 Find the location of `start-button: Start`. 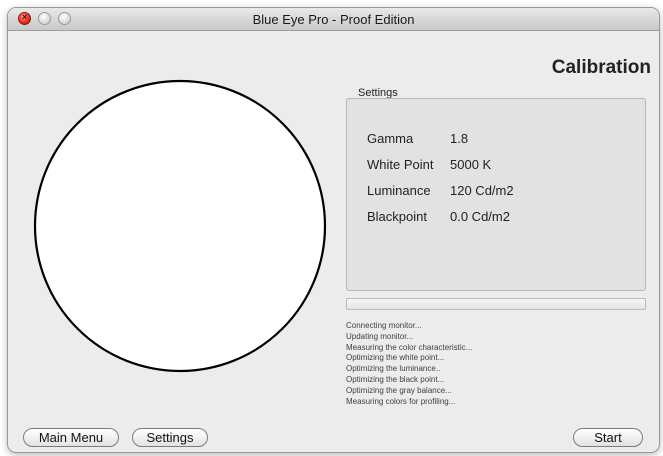

start-button: Start is located at coordinates (608, 437).